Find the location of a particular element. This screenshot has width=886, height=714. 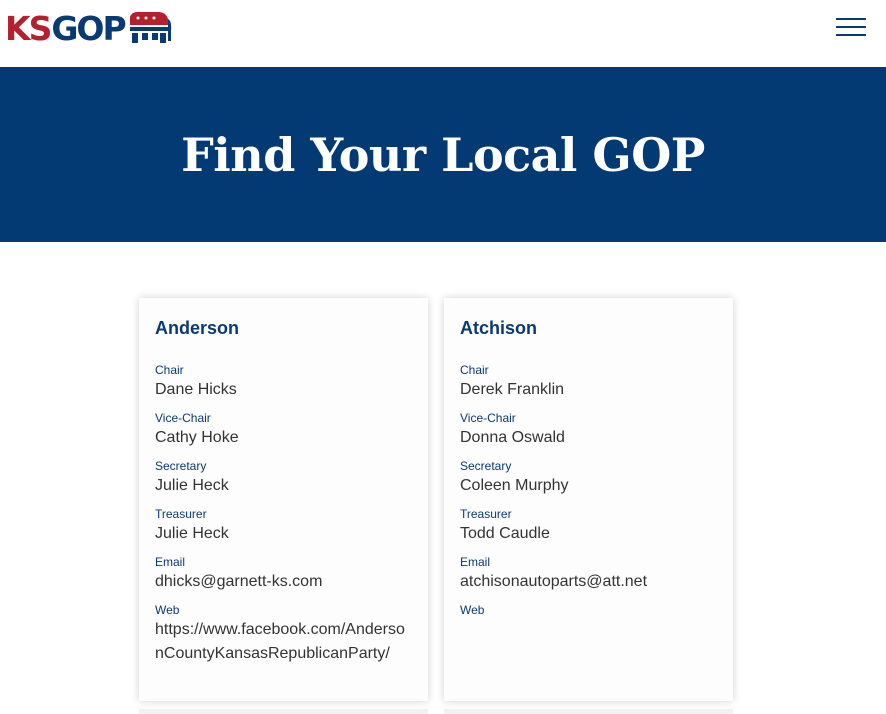

secretary-field: Secretary Julie Heck is located at coordinates (283, 478).